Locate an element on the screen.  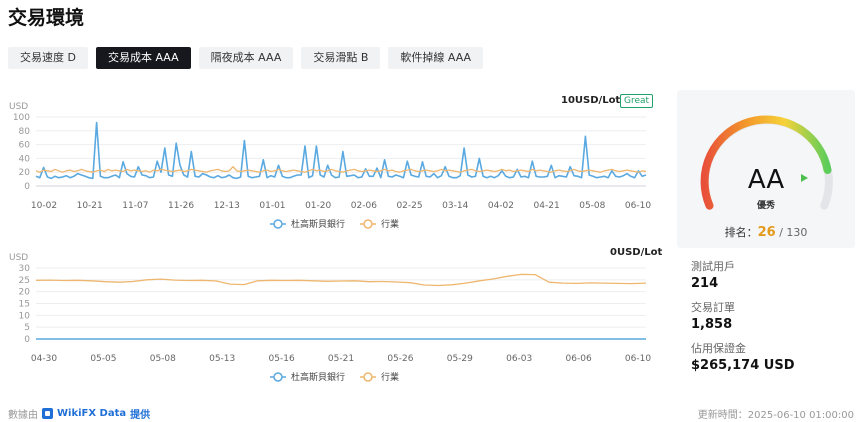
x-tick-label: 04-30 is located at coordinates (44, 359).